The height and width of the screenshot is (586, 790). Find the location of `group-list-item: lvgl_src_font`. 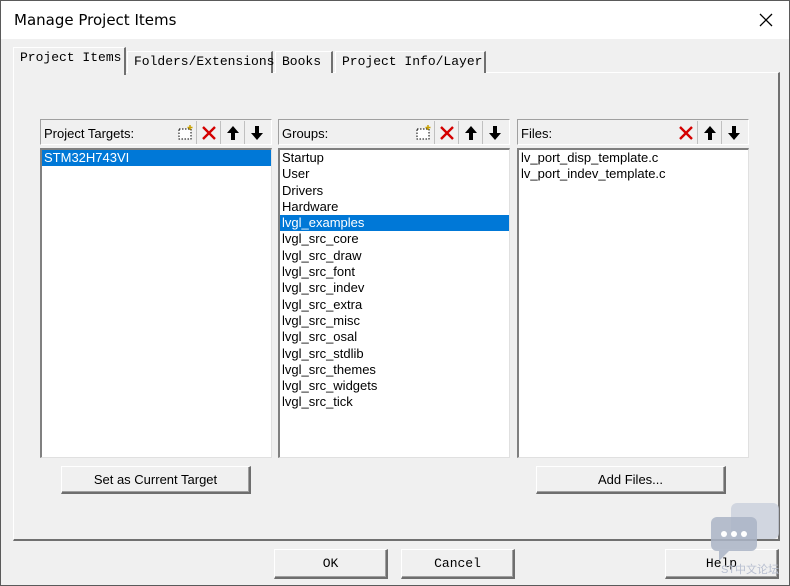

group-list-item: lvgl_src_font is located at coordinates (394, 272).